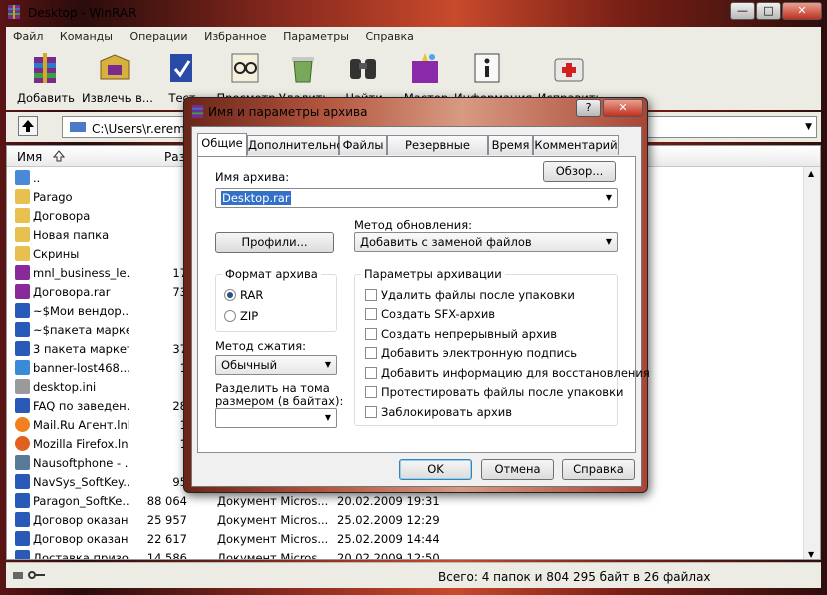  What do you see at coordinates (303, 70) in the screenshot?
I see `delete-icon` at bounding box center [303, 70].